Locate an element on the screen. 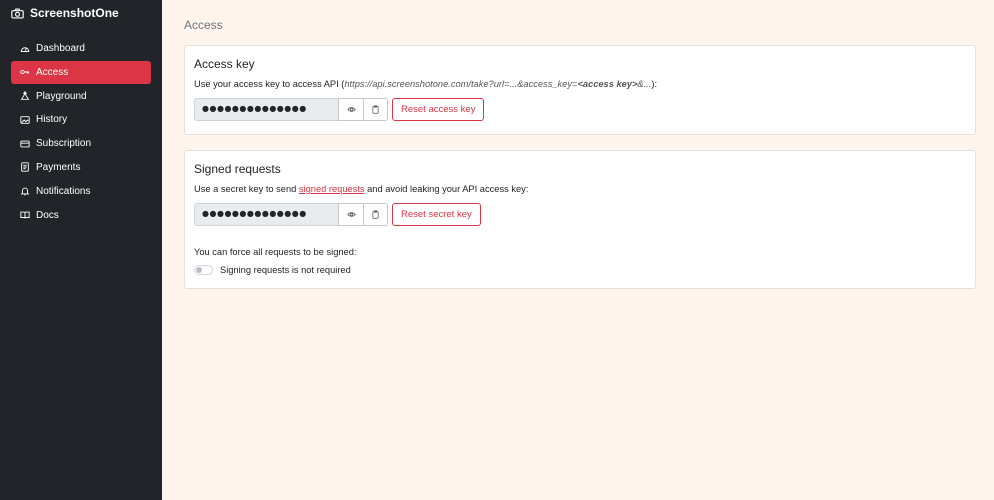 Image resolution: width=994 pixels, height=500 pixels. copy-access-key-button is located at coordinates (375, 109).